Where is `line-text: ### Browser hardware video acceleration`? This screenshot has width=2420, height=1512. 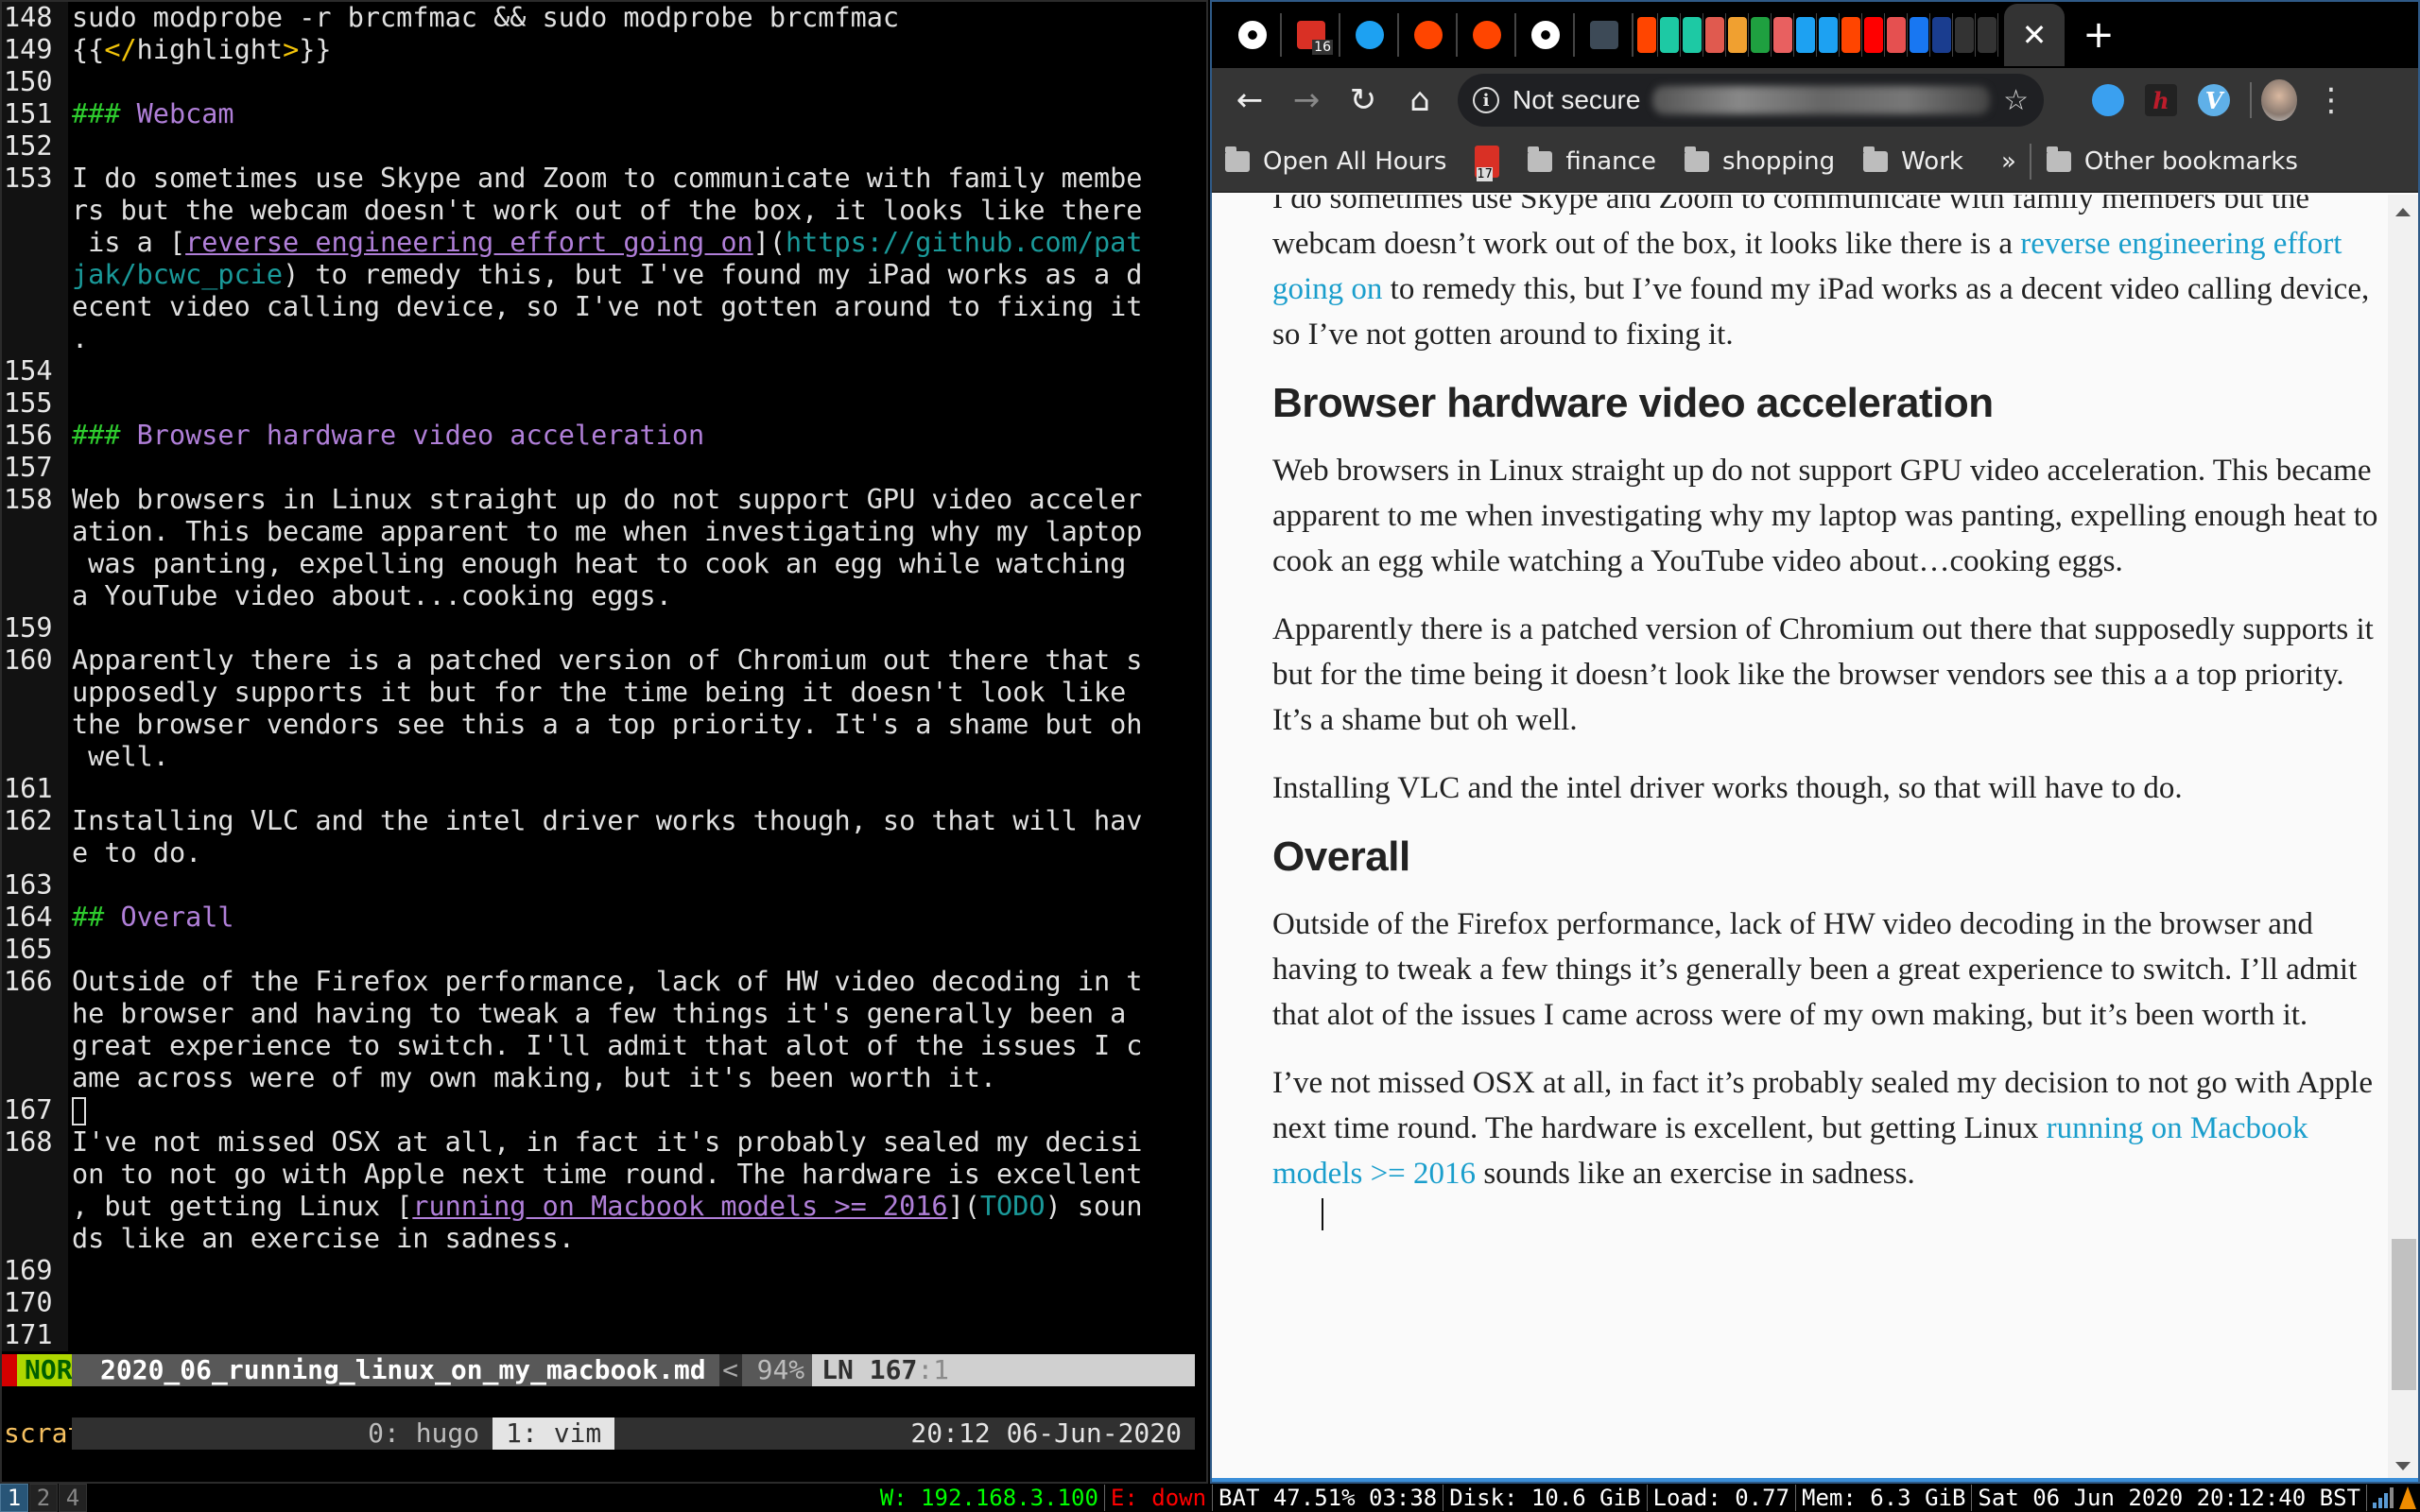 line-text: ### Browser hardware video acceleration is located at coordinates (637, 436).